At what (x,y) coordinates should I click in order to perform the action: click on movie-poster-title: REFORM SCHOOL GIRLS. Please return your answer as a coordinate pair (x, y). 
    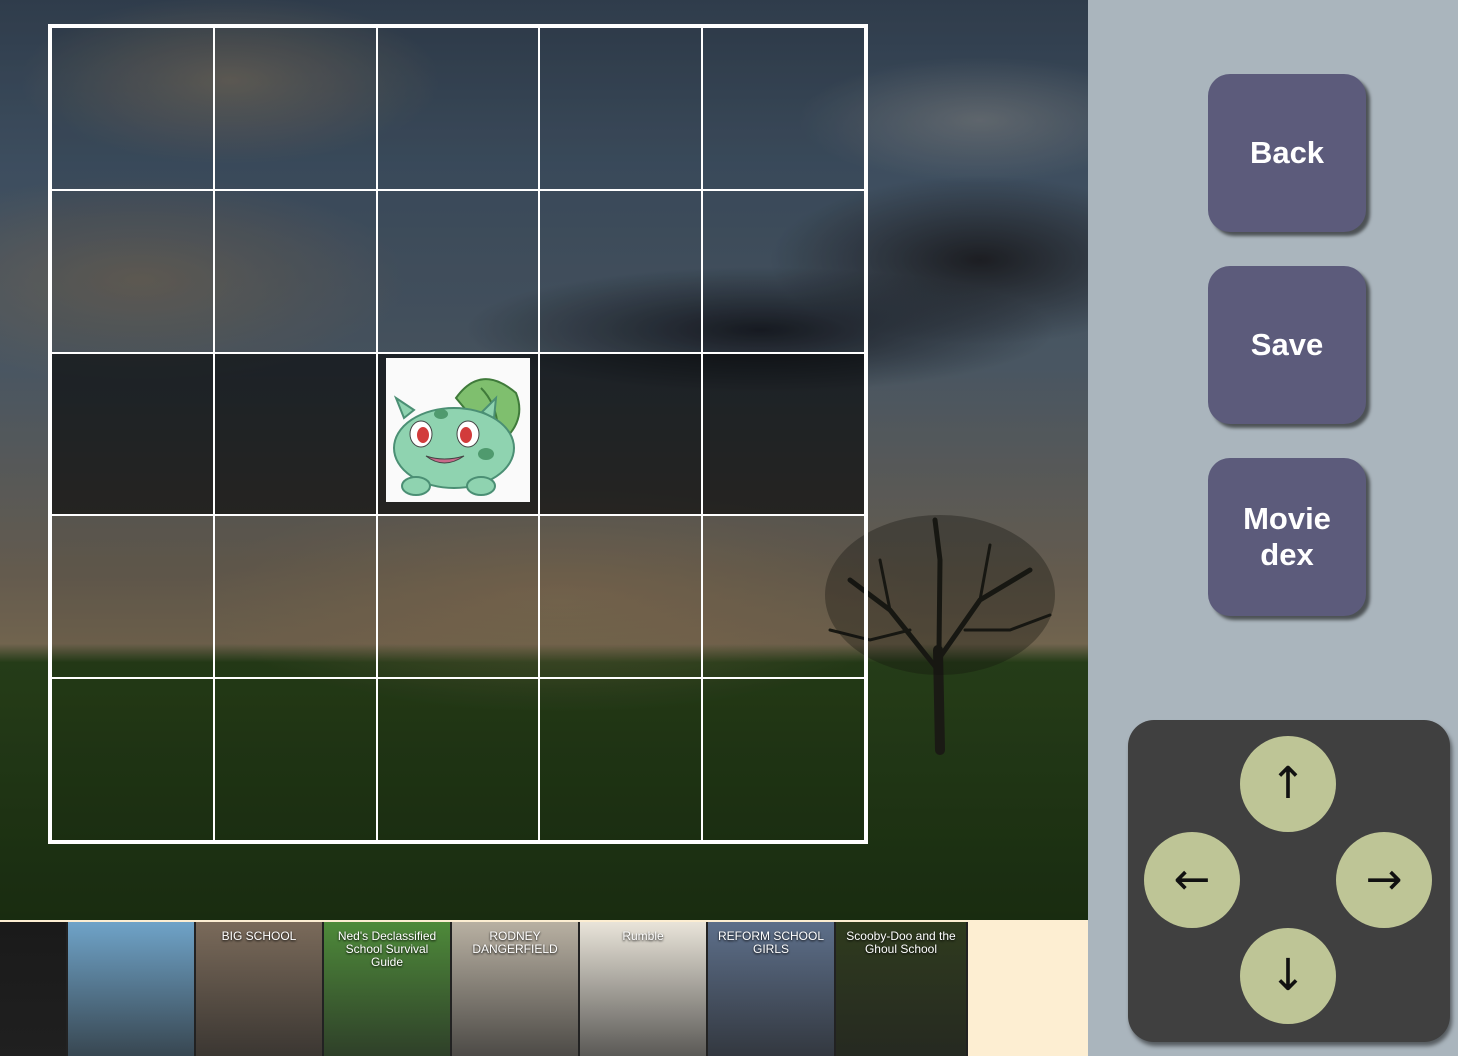
    Looking at the image, I should click on (770, 942).